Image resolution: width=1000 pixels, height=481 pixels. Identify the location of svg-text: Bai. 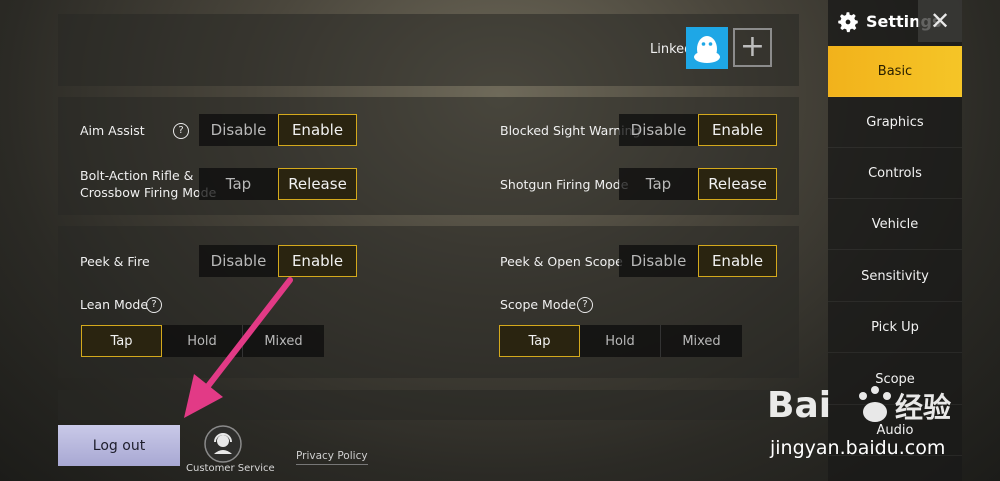
(799, 405).